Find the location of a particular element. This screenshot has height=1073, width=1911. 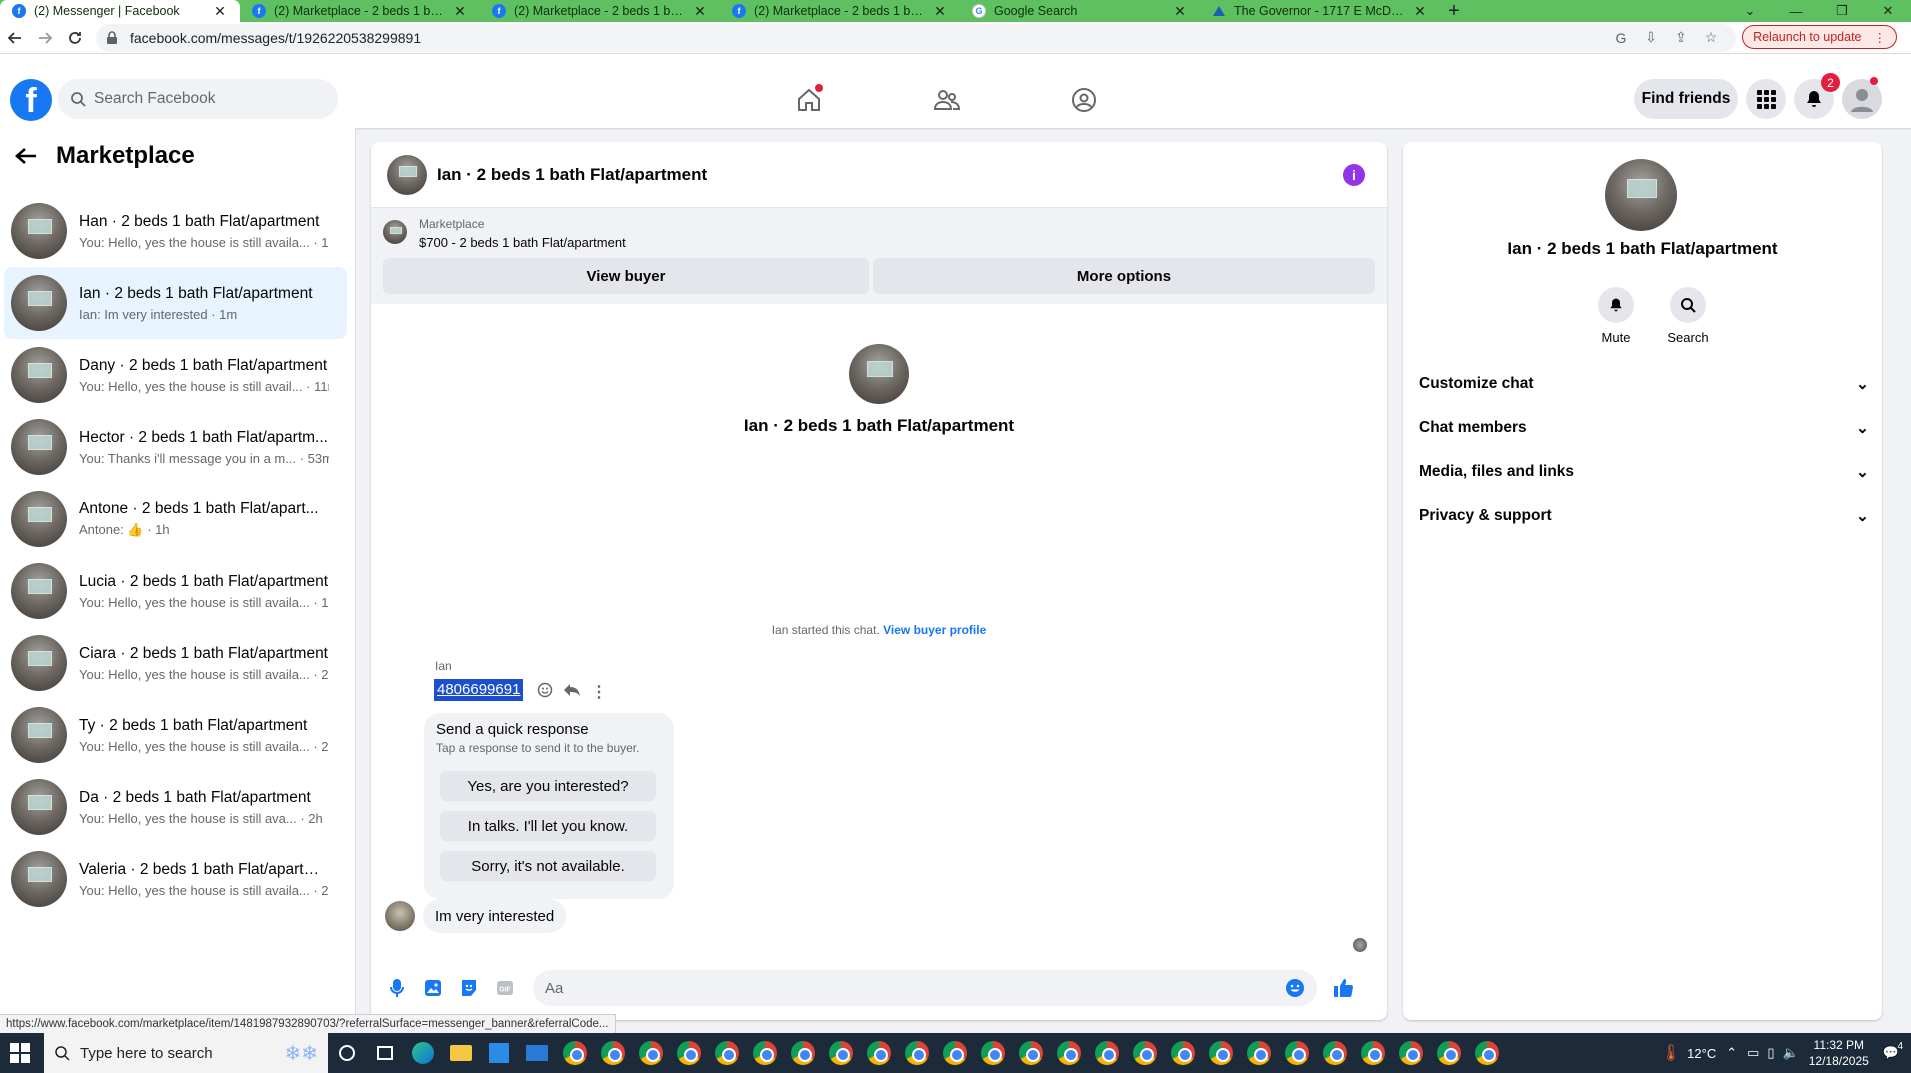

sender-avatar is located at coordinates (400, 916).